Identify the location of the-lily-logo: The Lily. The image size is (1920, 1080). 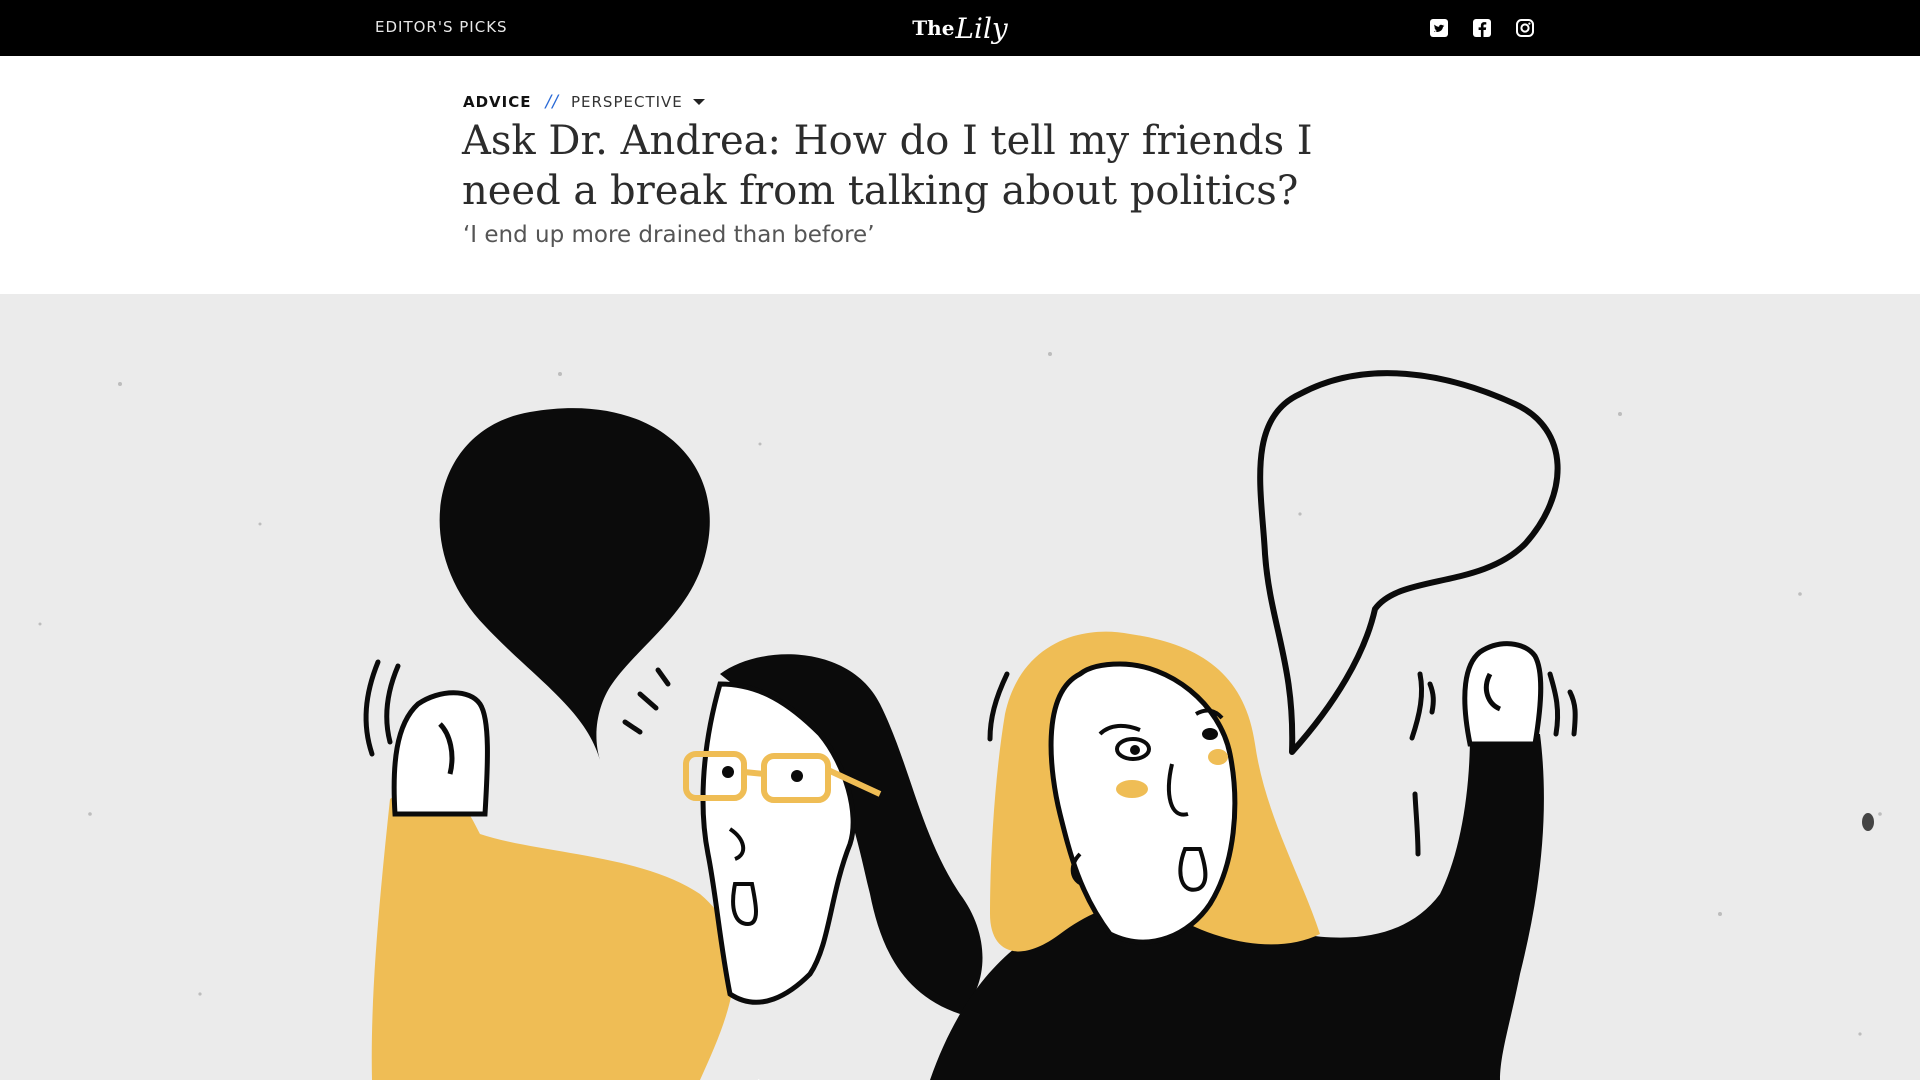
(960, 28).